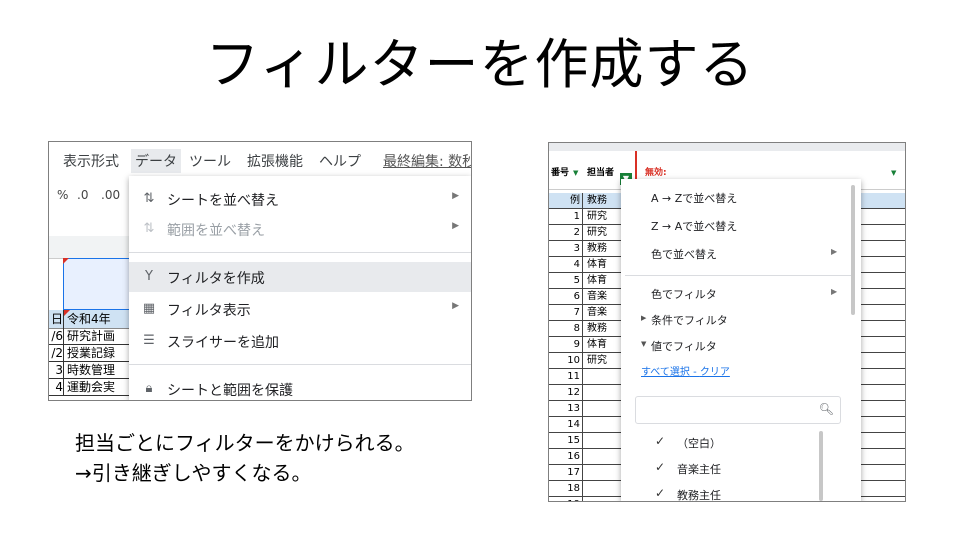 This screenshot has width=960, height=540. I want to click on cell-text: 音楽, so click(597, 312).